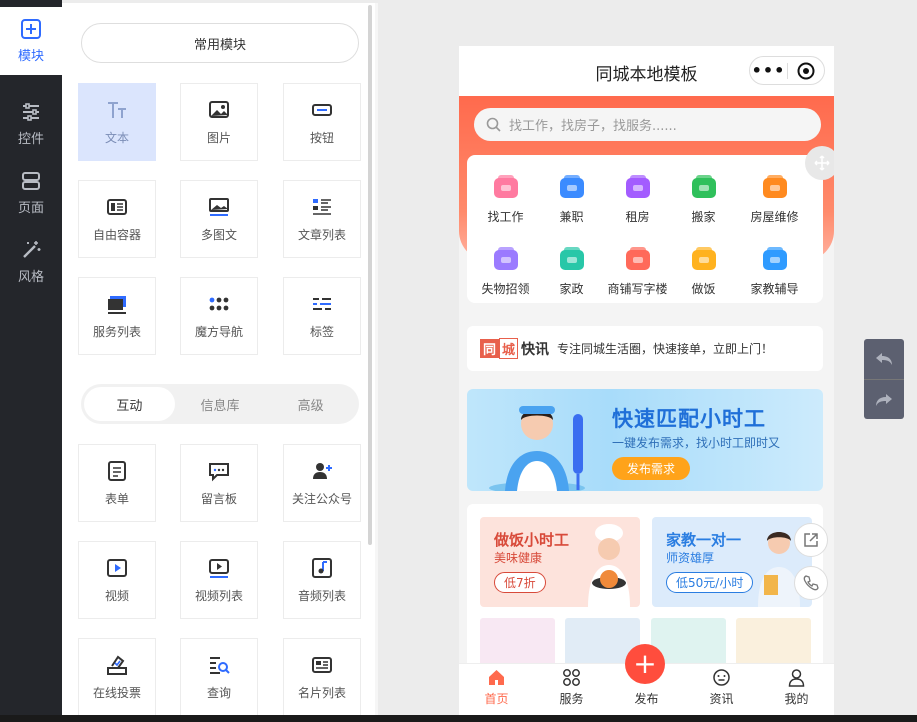  Describe the element at coordinates (321, 137) in the screenshot. I see `tile-label: 按钮` at that location.